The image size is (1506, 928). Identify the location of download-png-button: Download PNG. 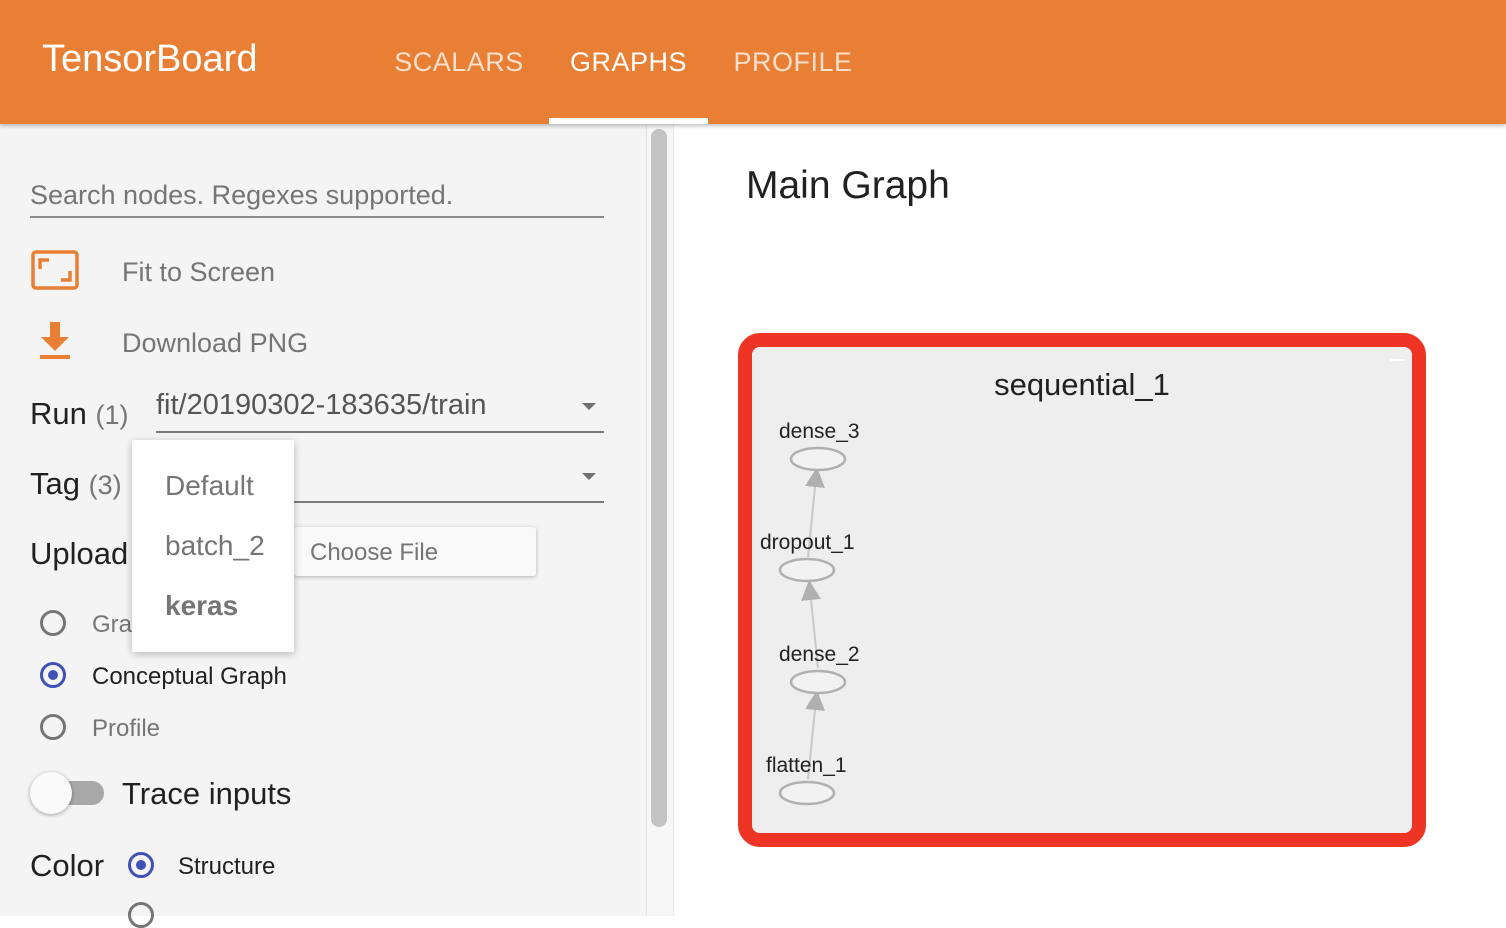
(230, 342).